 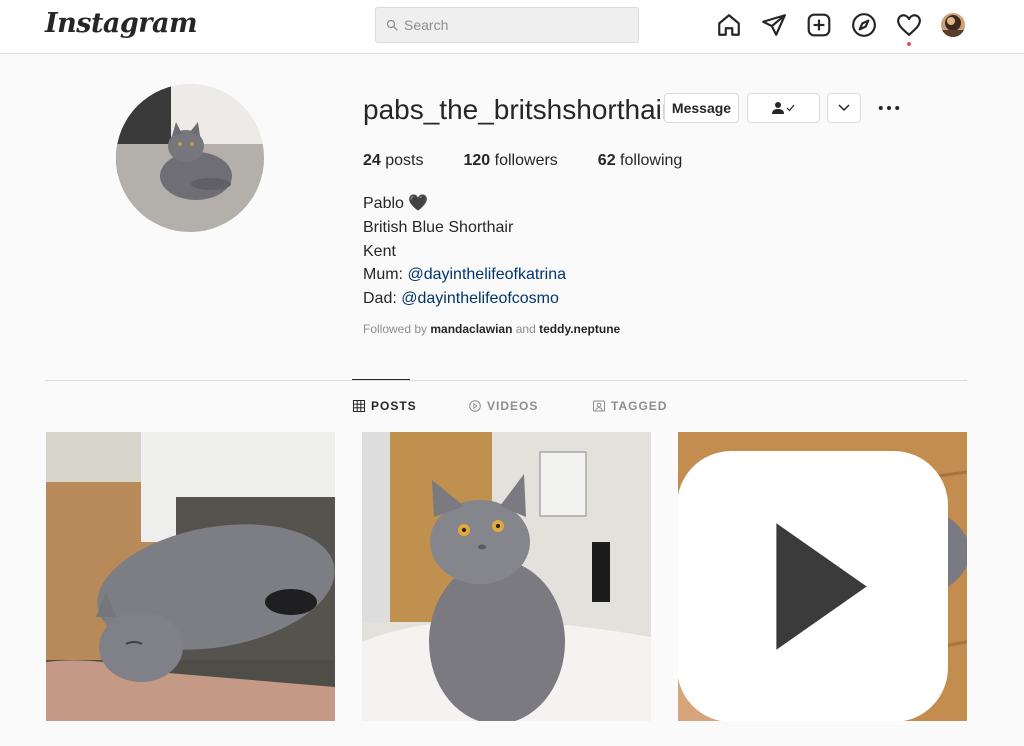 I want to click on sitting-cat-photo, so click(x=506, y=576).